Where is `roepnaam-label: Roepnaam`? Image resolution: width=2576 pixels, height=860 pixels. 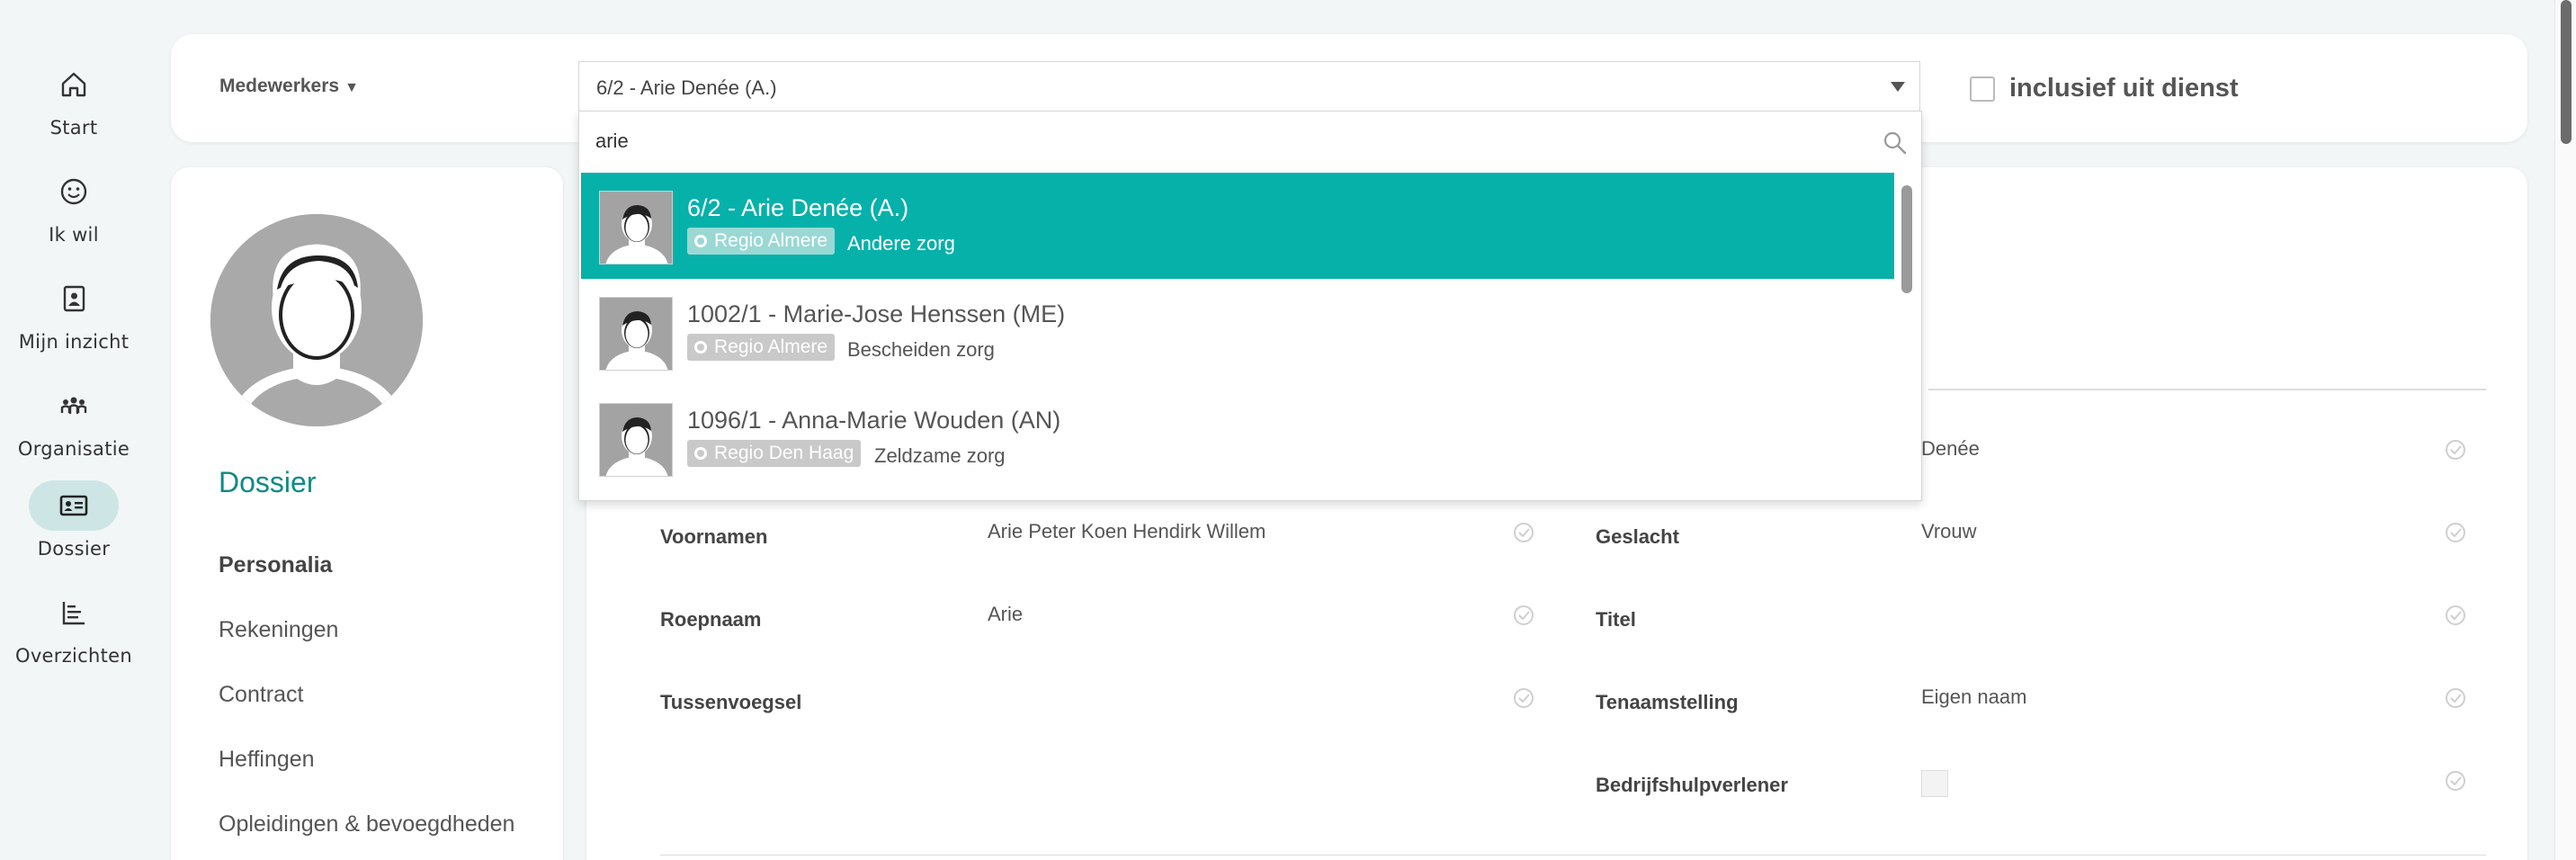
roepnaam-label: Roepnaam is located at coordinates (711, 619).